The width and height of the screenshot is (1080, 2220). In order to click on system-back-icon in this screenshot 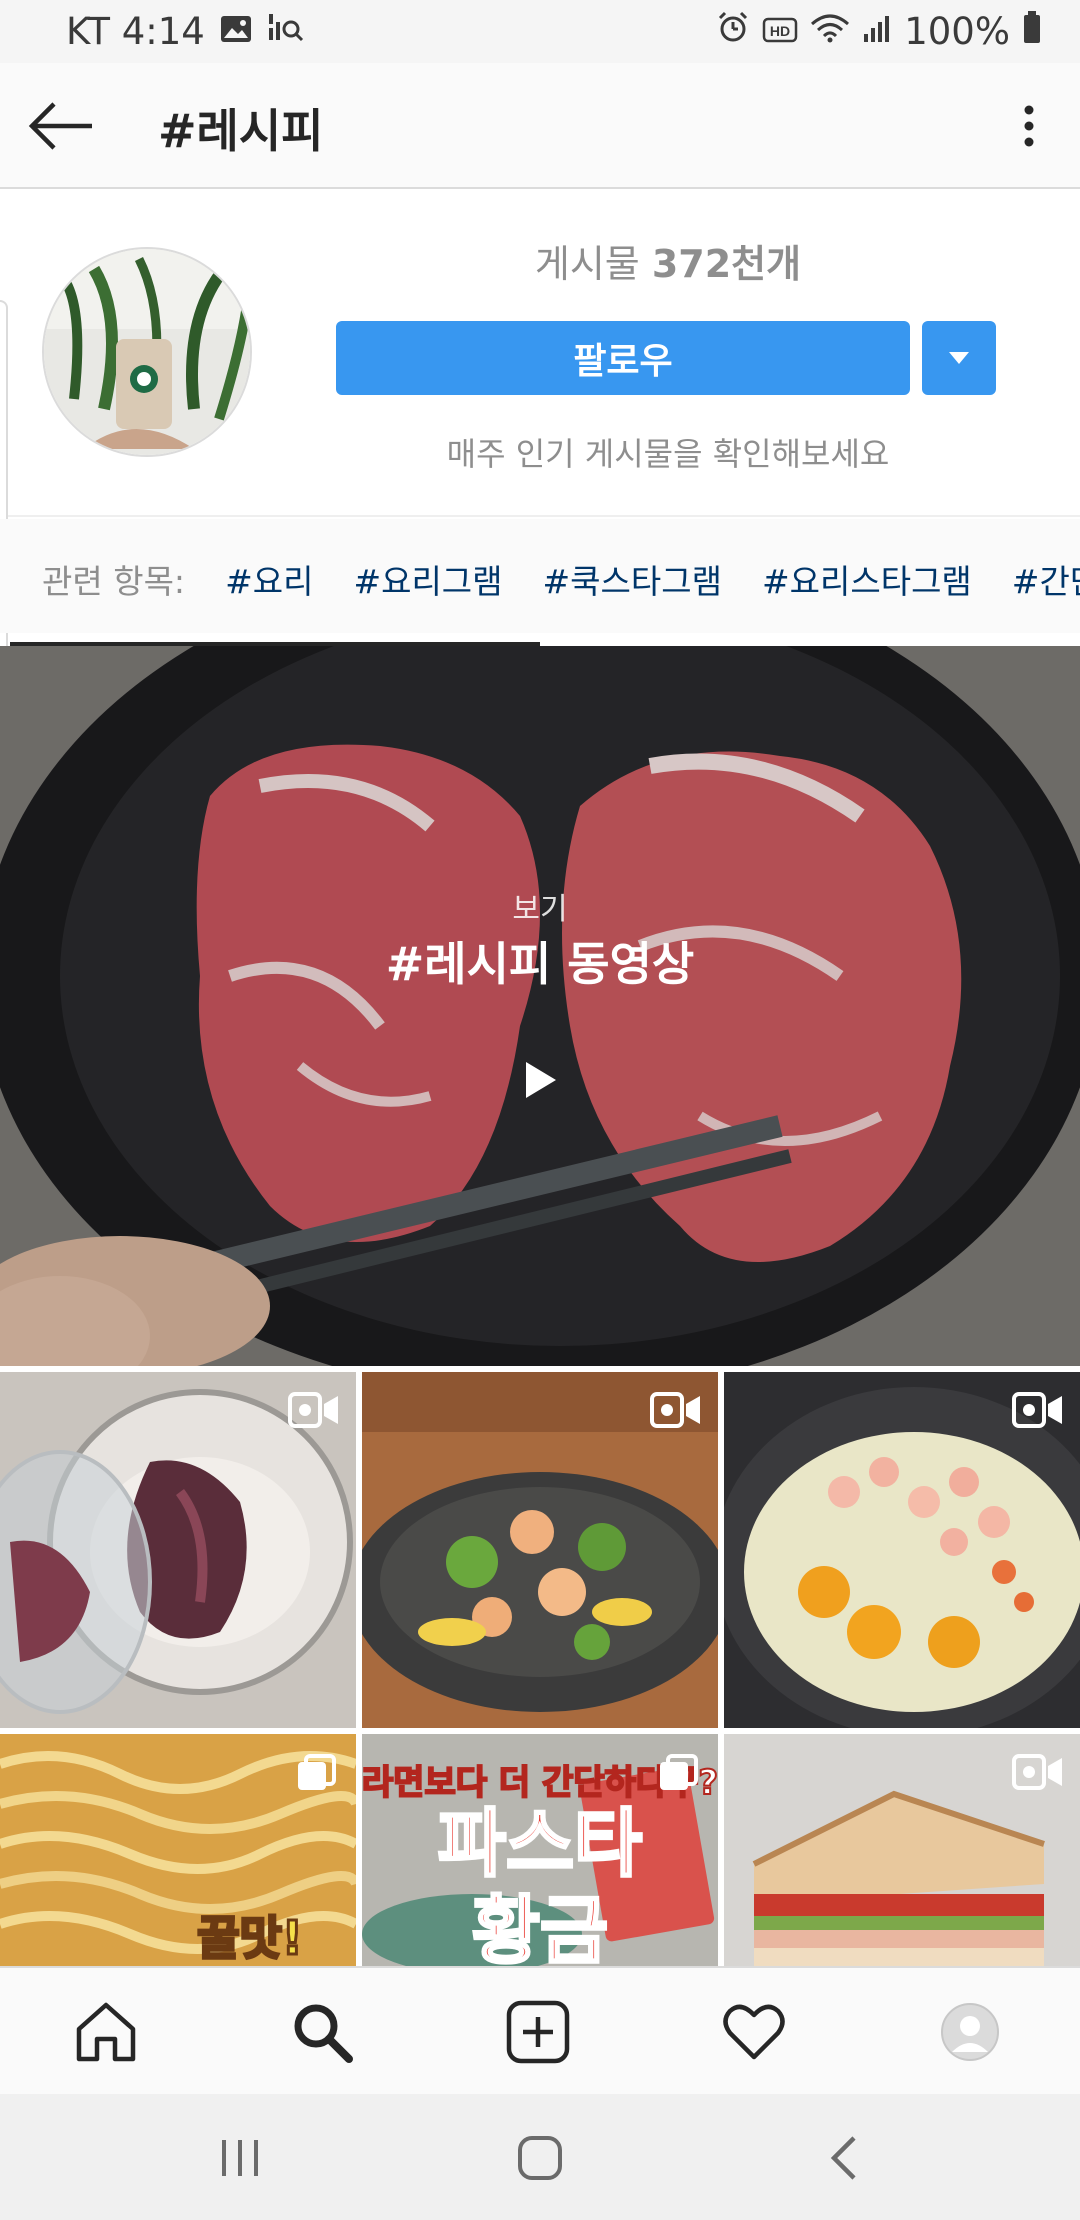, I will do `click(846, 2158)`.